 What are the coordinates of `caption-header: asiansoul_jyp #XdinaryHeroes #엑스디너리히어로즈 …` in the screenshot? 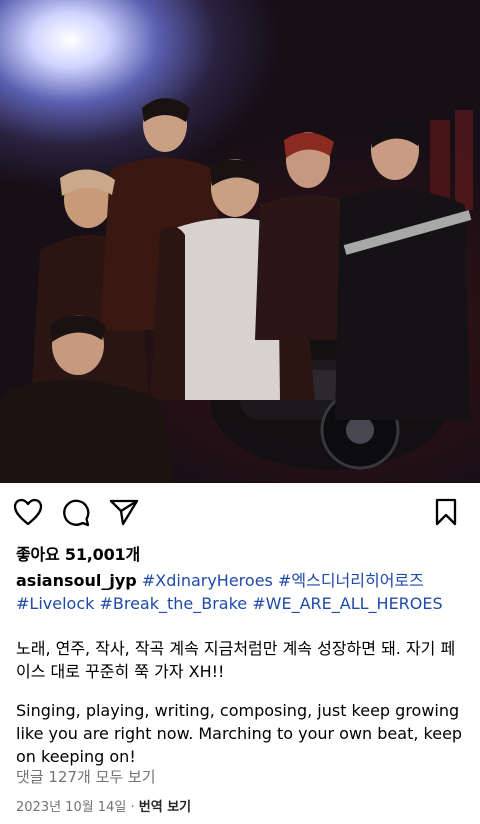 It's located at (242, 592).